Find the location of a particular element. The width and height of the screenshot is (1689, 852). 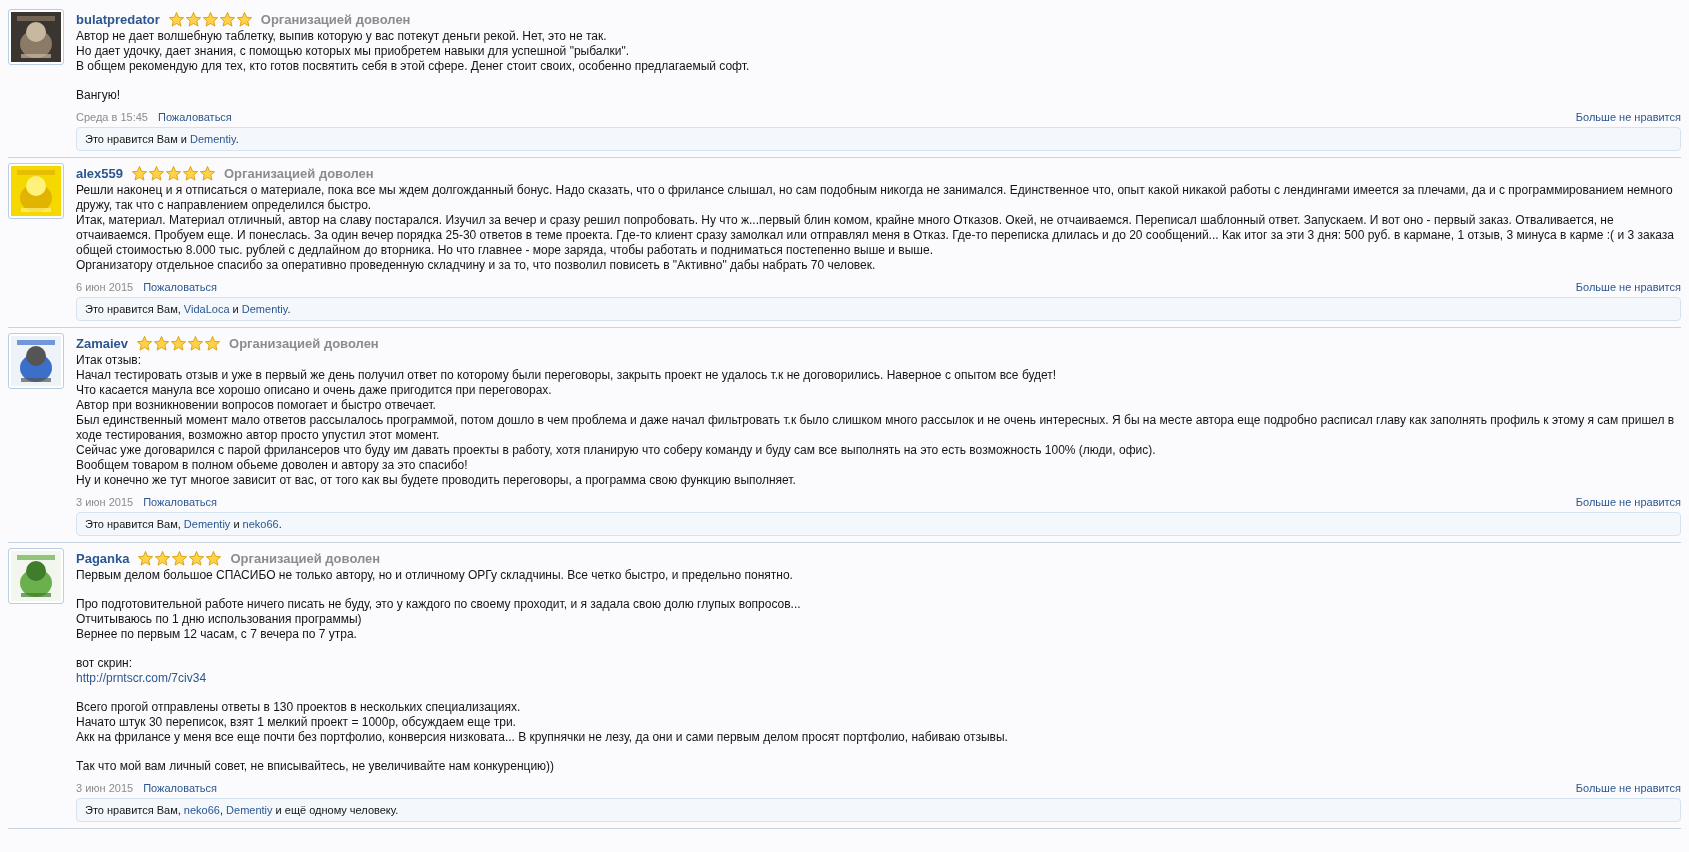

post-date: 6 июн 2015 is located at coordinates (105, 287).